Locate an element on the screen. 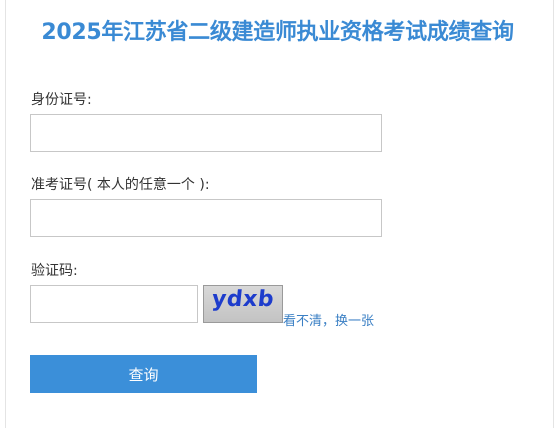 The height and width of the screenshot is (428, 555). captcha-label: 验证码: is located at coordinates (54, 271).